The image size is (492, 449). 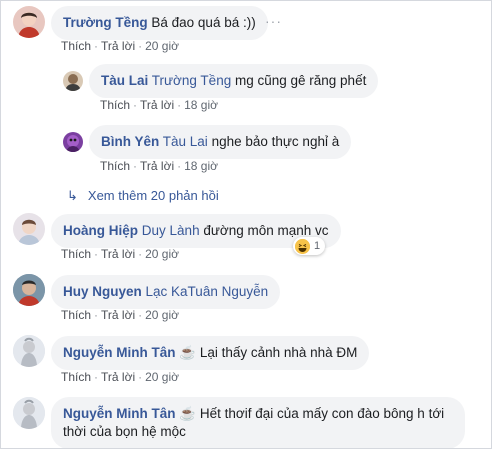 What do you see at coordinates (191, 80) in the screenshot?
I see `mention-link: Trường Tềng` at bounding box center [191, 80].